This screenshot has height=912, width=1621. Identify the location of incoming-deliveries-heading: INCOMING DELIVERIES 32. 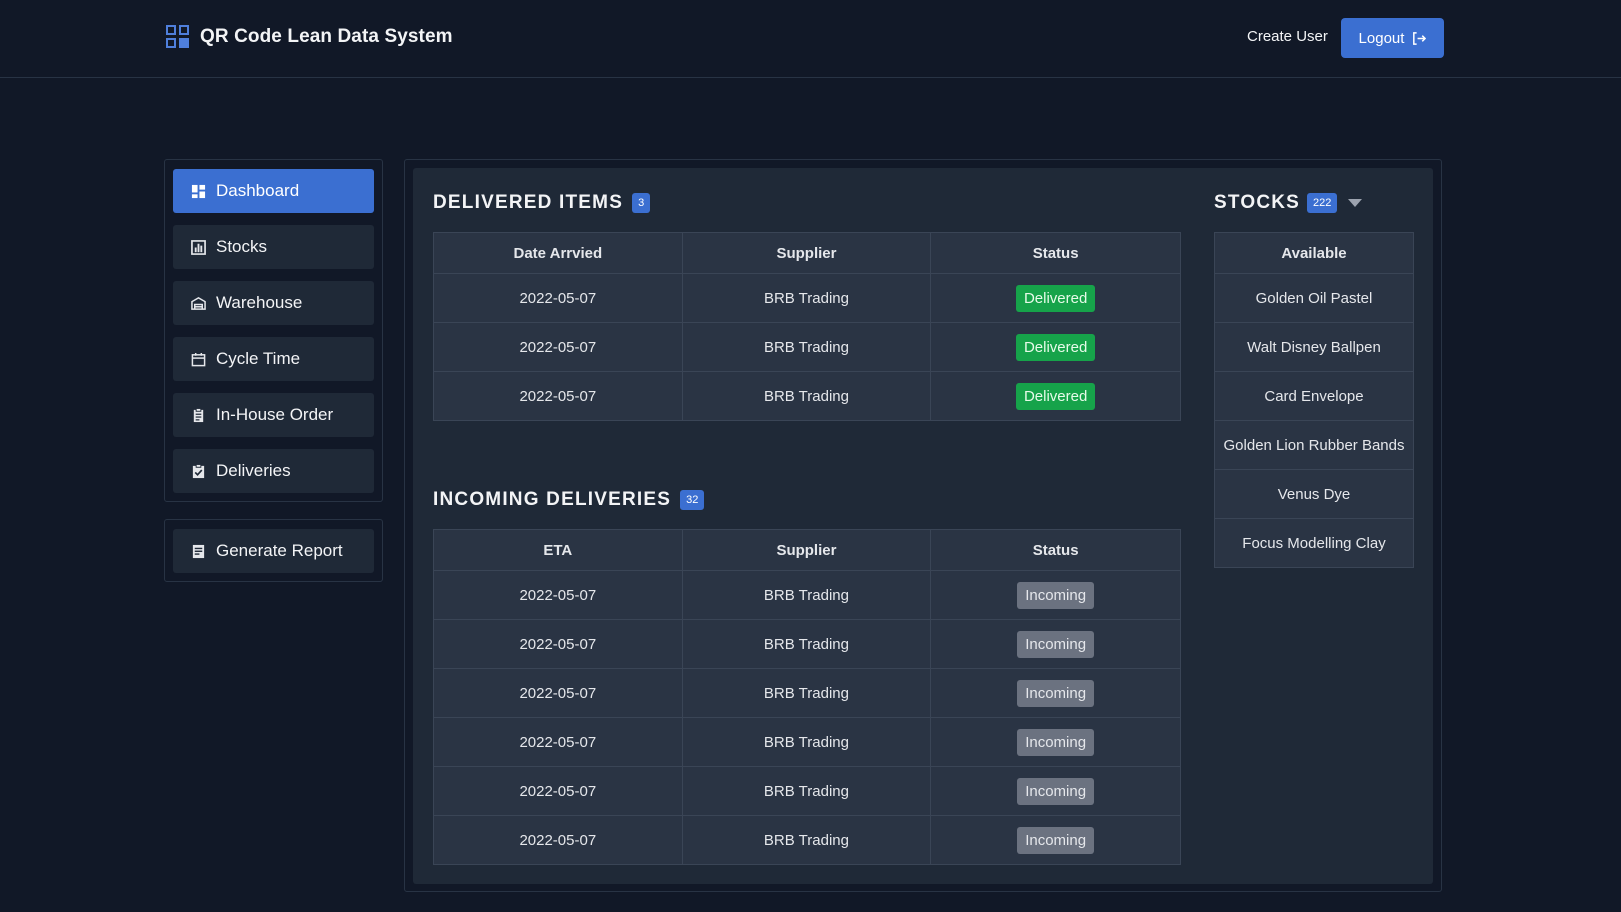
(569, 500).